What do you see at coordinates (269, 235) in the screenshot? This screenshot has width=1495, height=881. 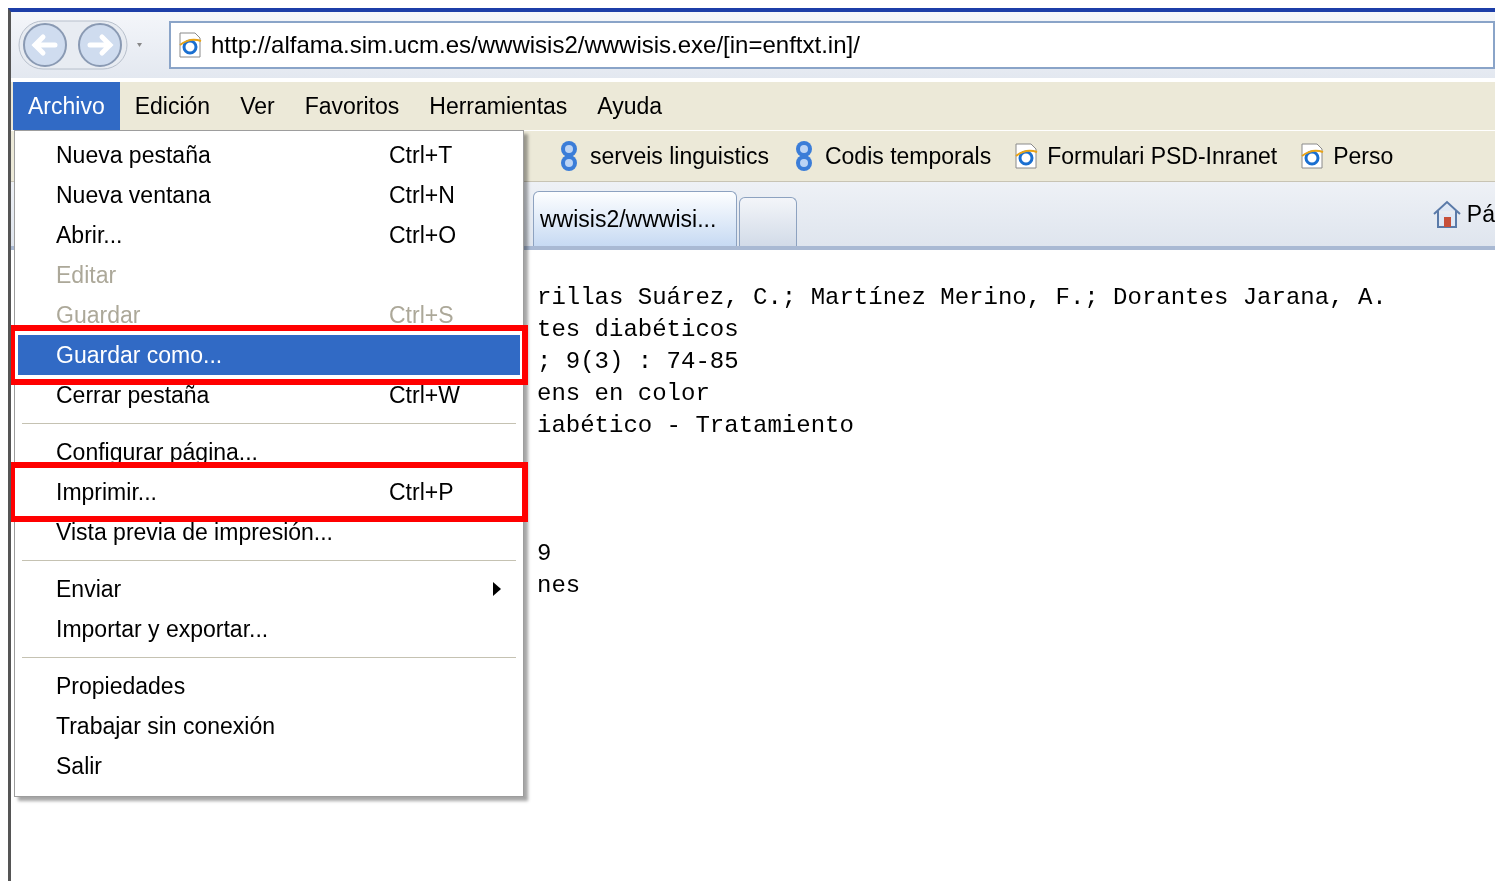 I see `menu-option: Abrir... Ctrl+O` at bounding box center [269, 235].